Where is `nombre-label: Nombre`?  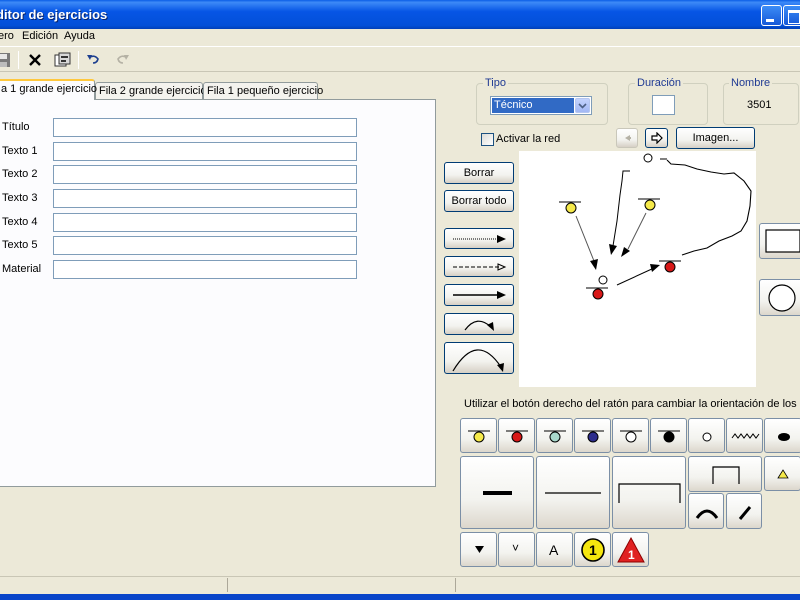
nombre-label: Nombre is located at coordinates (751, 83).